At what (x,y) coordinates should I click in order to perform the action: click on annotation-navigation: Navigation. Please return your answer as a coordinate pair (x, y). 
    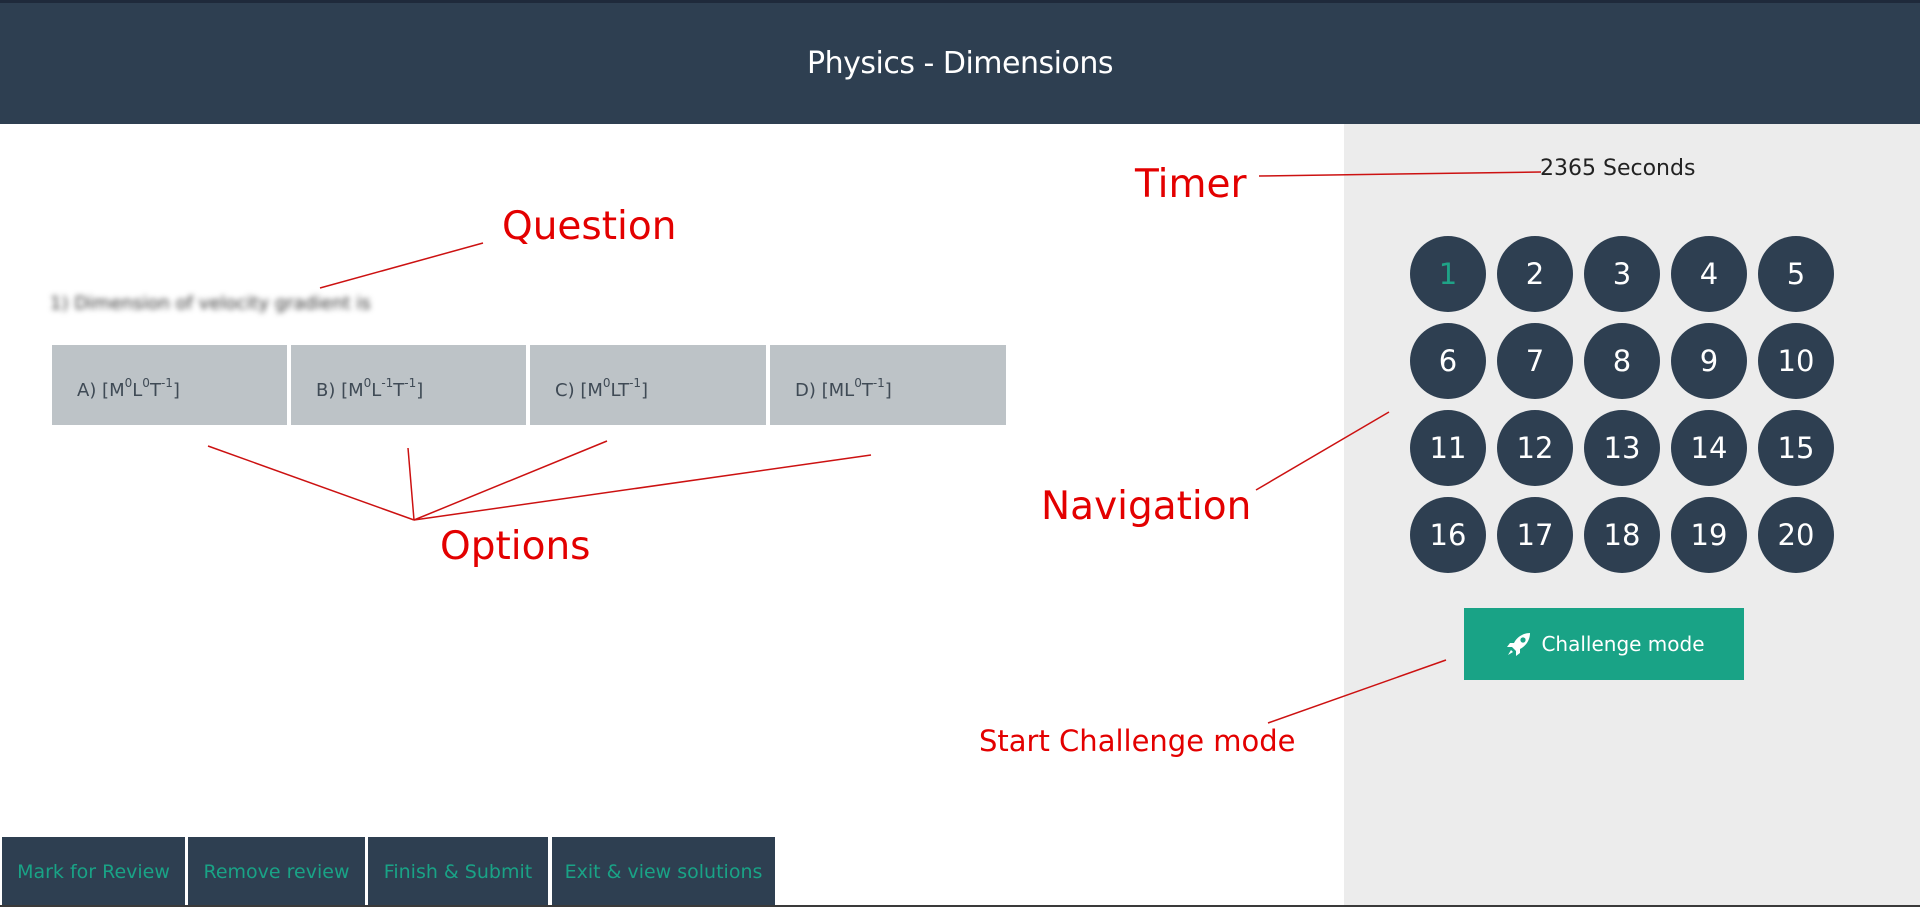
    Looking at the image, I should click on (1146, 506).